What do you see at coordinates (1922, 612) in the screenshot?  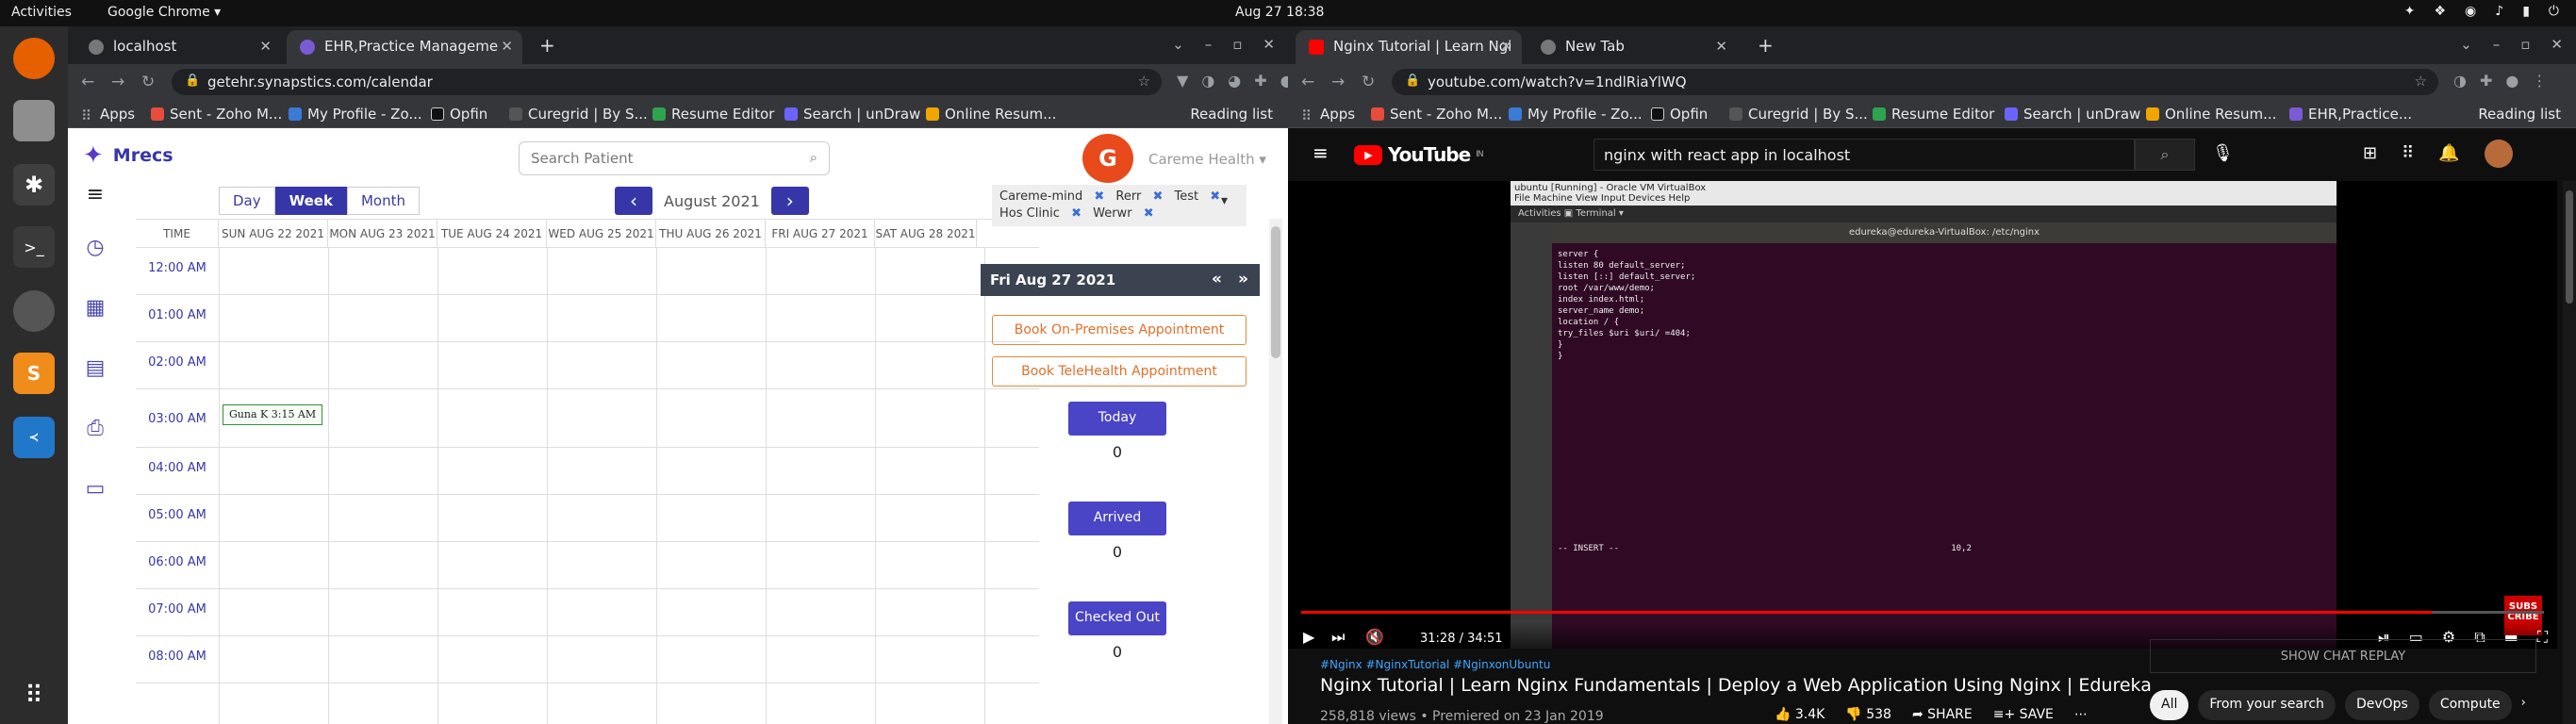 I see `progress-bar` at bounding box center [1922, 612].